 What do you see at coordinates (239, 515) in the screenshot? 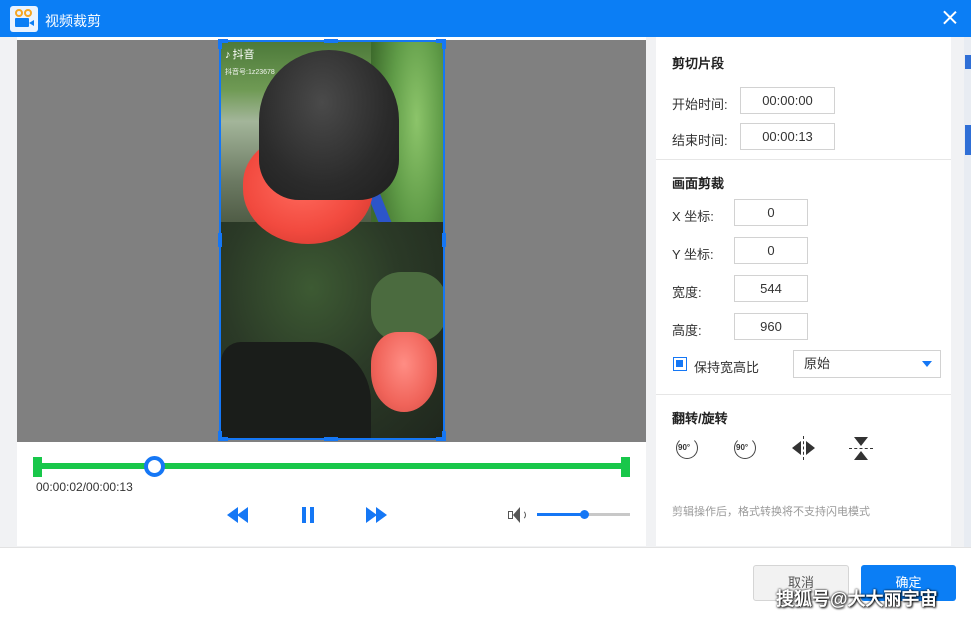
I see `rewind-button` at bounding box center [239, 515].